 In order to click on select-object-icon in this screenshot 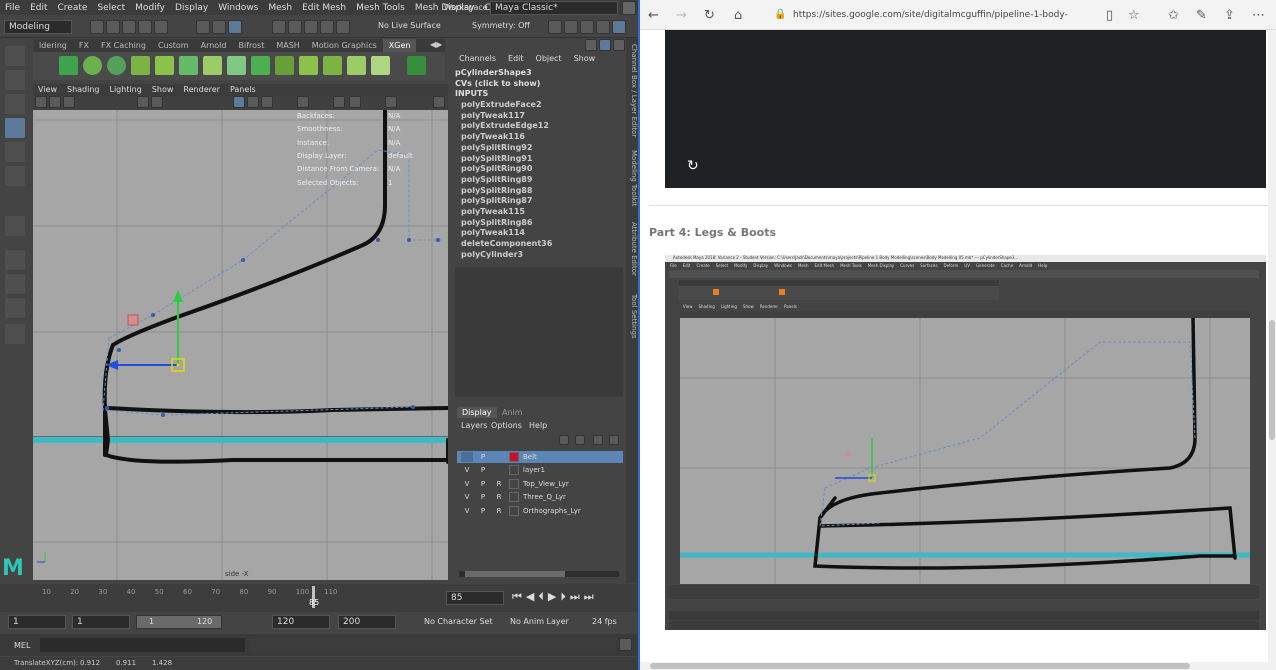, I will do `click(219, 27)`.